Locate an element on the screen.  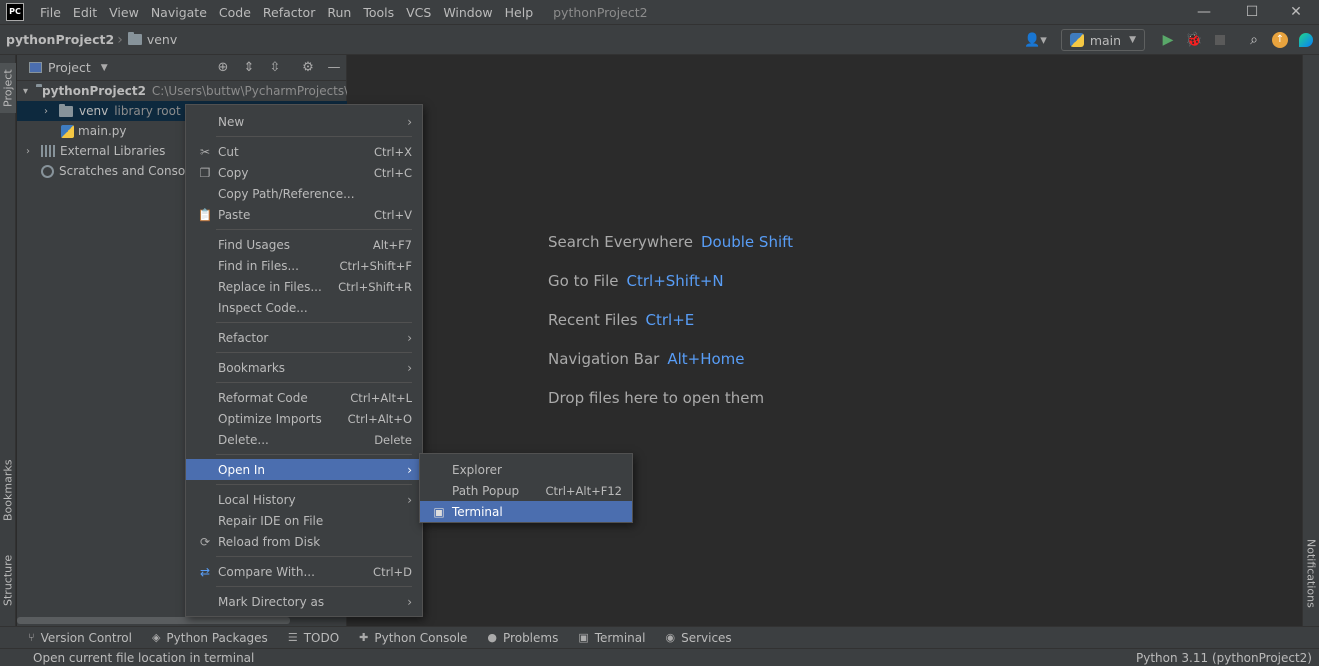
project-view-icon is located at coordinates (35, 67).